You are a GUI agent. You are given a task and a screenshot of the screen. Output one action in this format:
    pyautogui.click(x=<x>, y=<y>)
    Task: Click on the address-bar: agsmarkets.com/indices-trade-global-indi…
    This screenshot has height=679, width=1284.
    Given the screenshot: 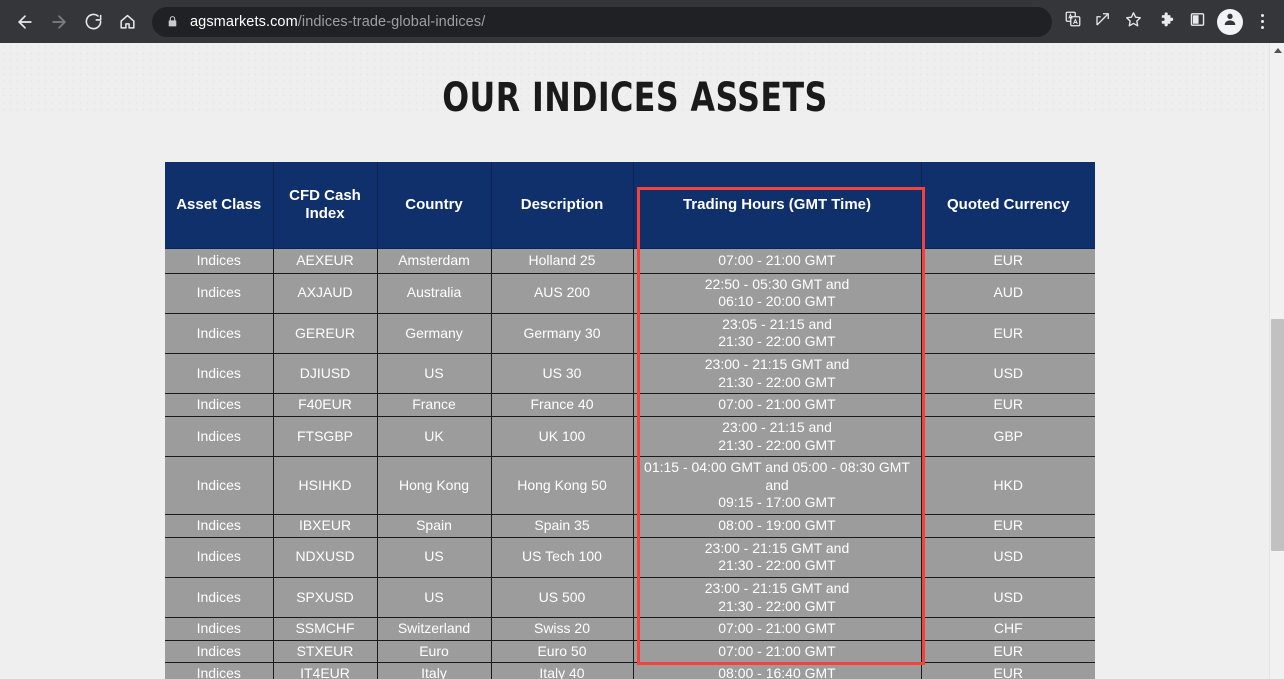 What is the action you would take?
    pyautogui.click(x=602, y=21)
    